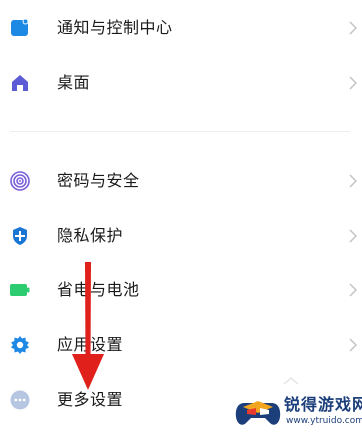  I want to click on settings-item-power-battery: 省电与电池, so click(181, 290).